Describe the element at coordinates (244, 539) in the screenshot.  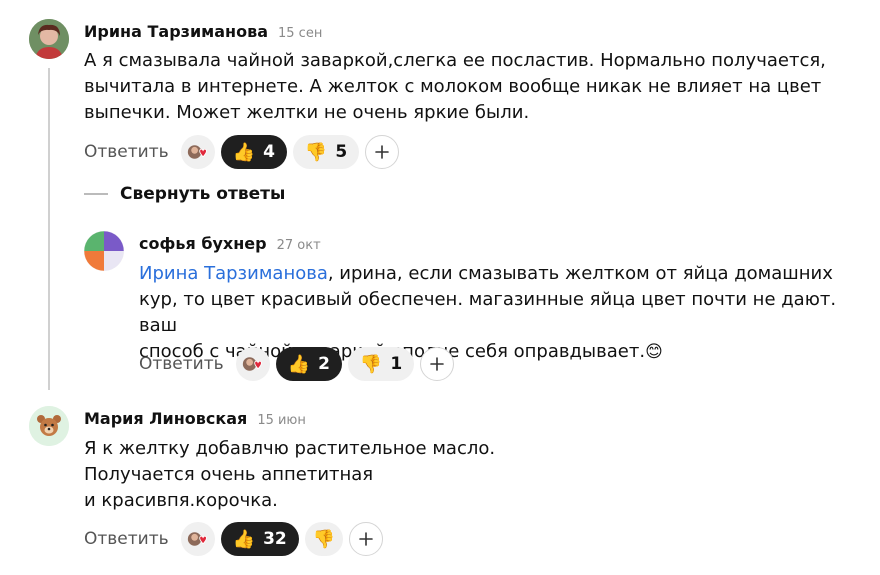
I see `thumbs-up-icon: 👍` at that location.